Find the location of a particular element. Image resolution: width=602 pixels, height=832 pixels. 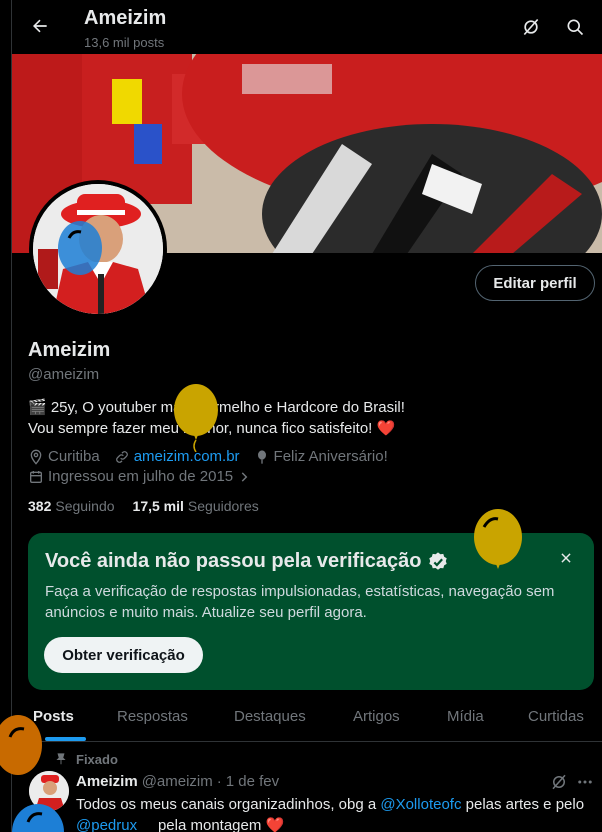

grok-button is located at coordinates (531, 27).